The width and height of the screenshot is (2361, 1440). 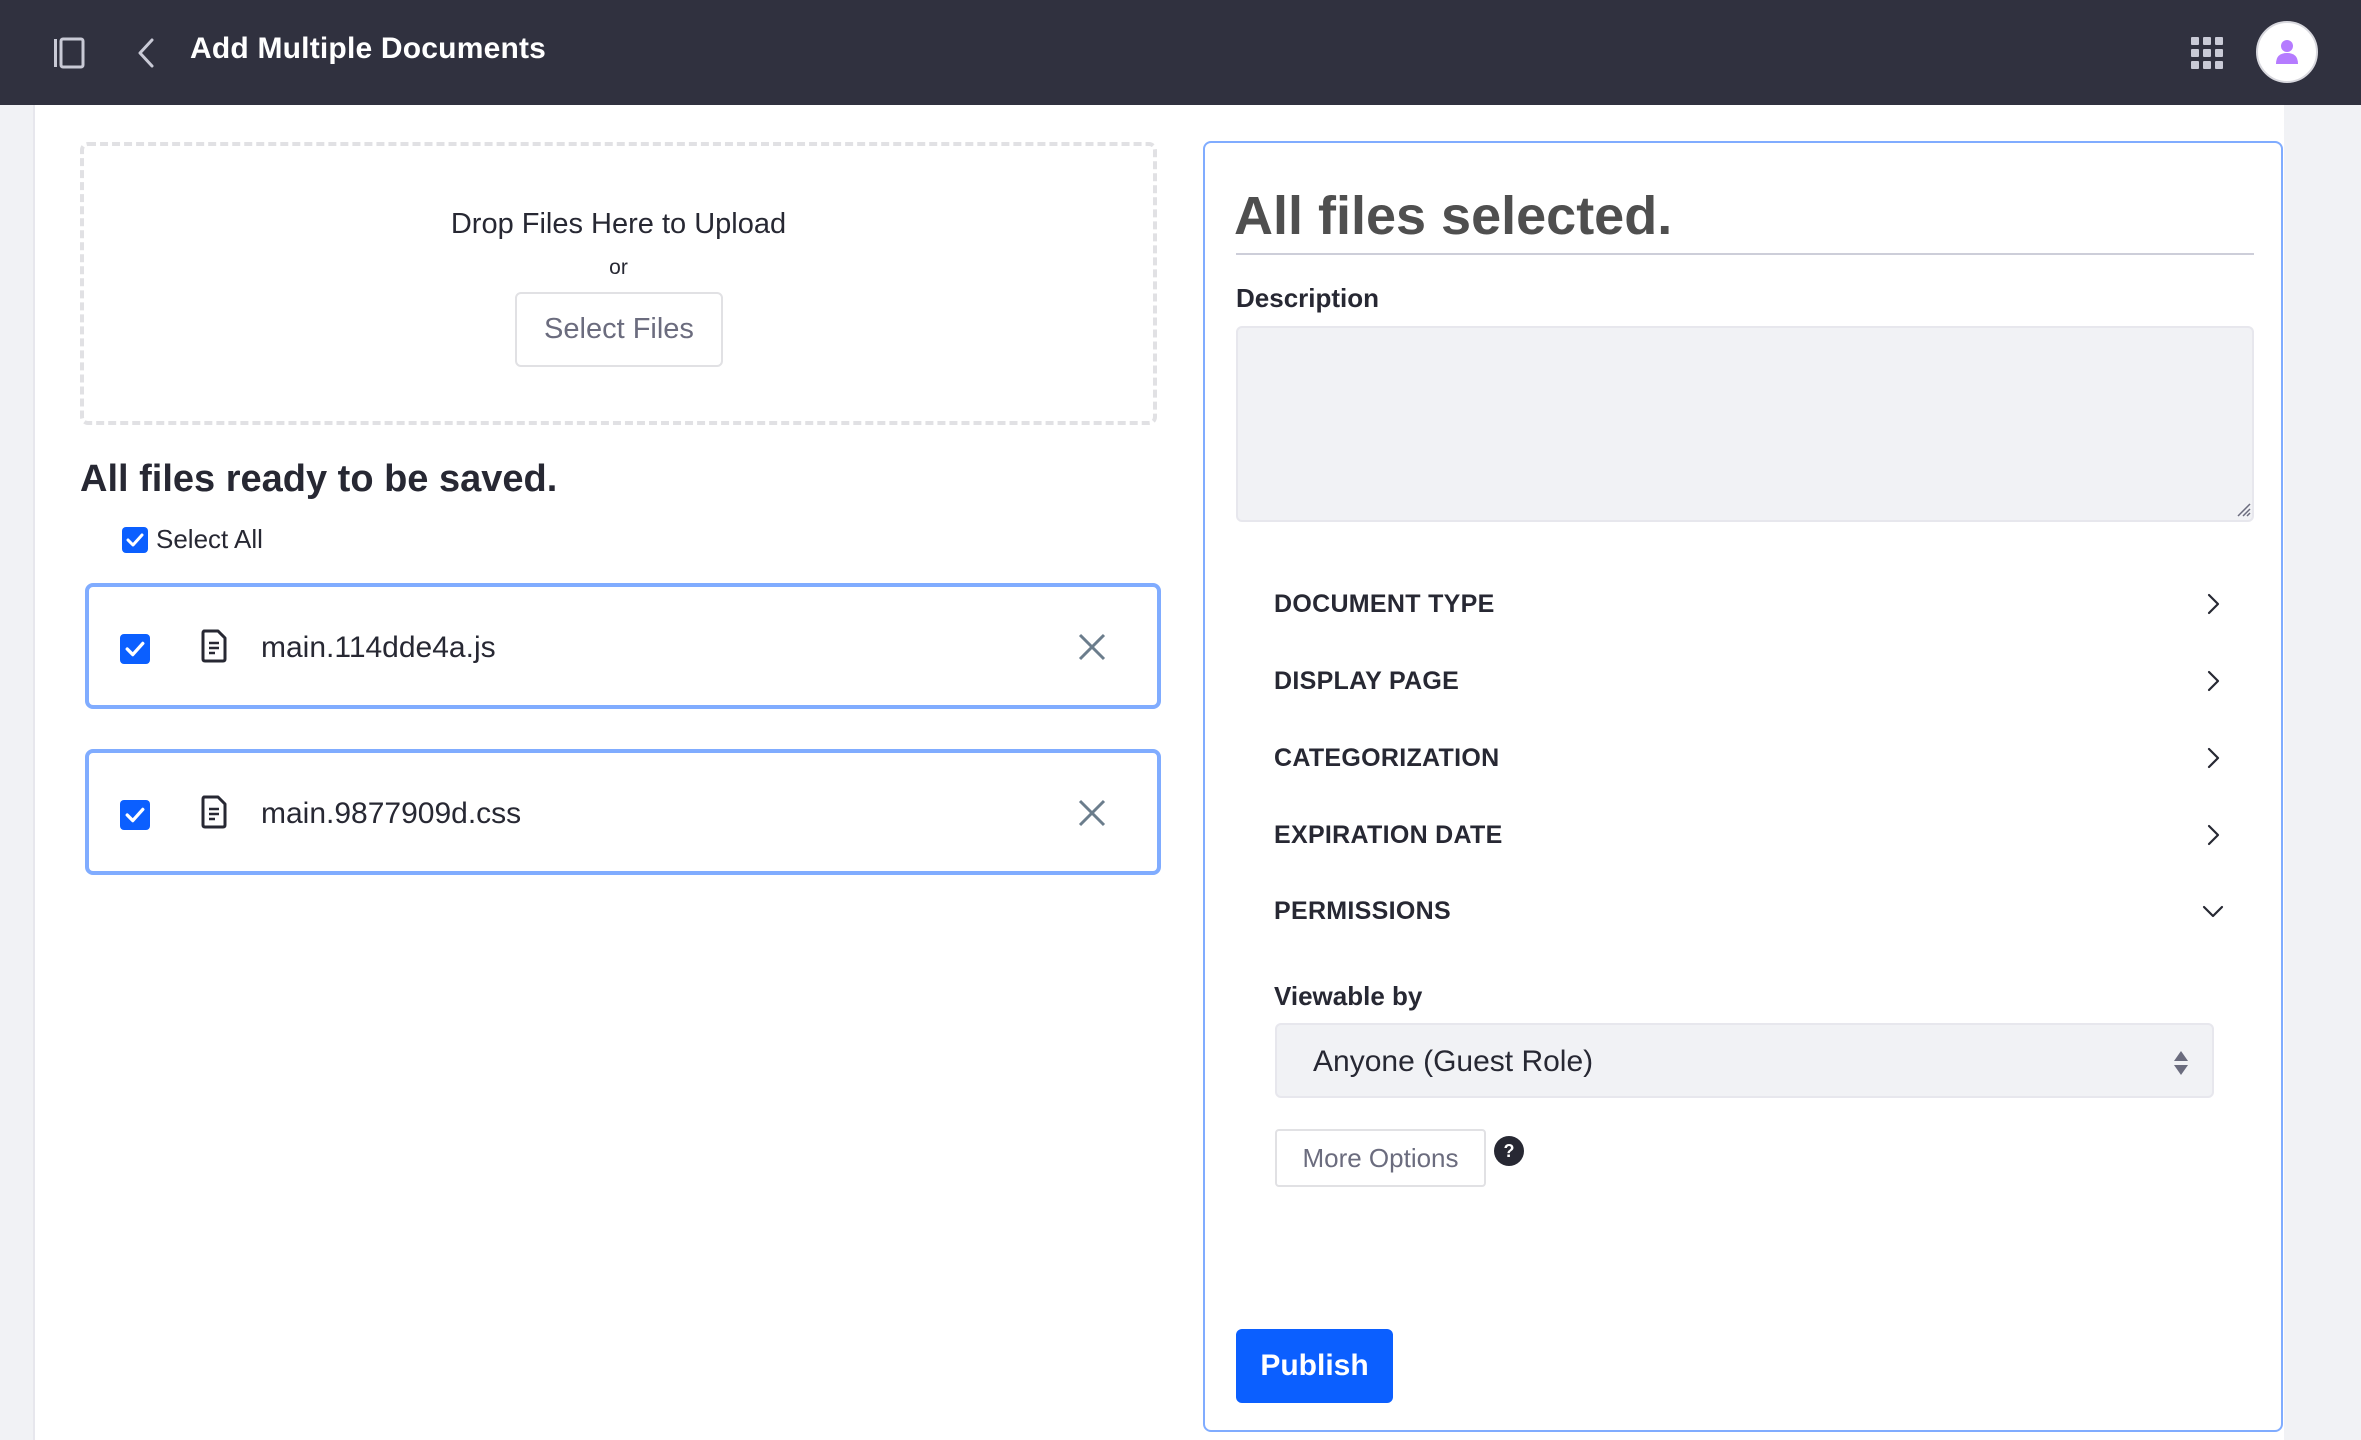 I want to click on page-right-gutter, so click(x=2322, y=772).